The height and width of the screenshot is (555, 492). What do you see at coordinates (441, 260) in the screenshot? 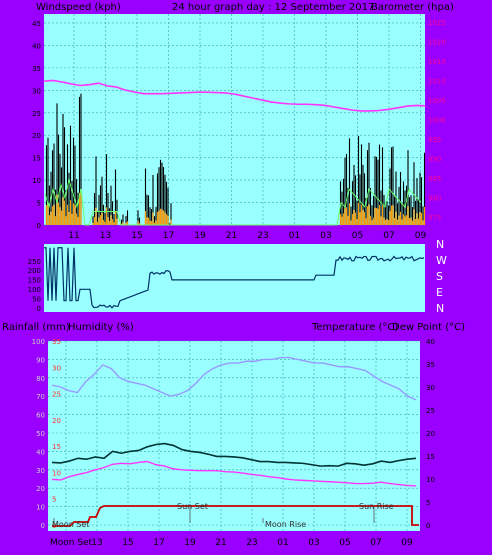
I see `dir-label-1: W` at bounding box center [441, 260].